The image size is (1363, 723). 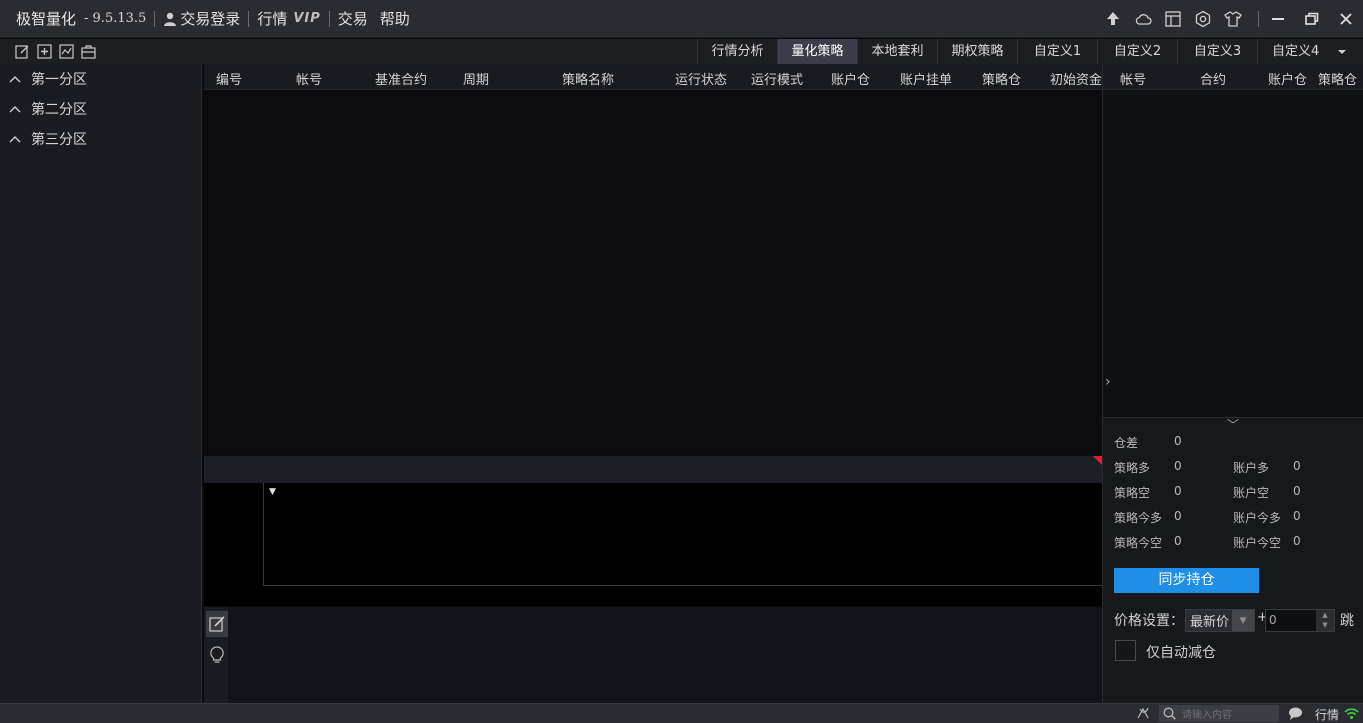 I want to click on market-menu: 行情 VIP, so click(x=288, y=18).